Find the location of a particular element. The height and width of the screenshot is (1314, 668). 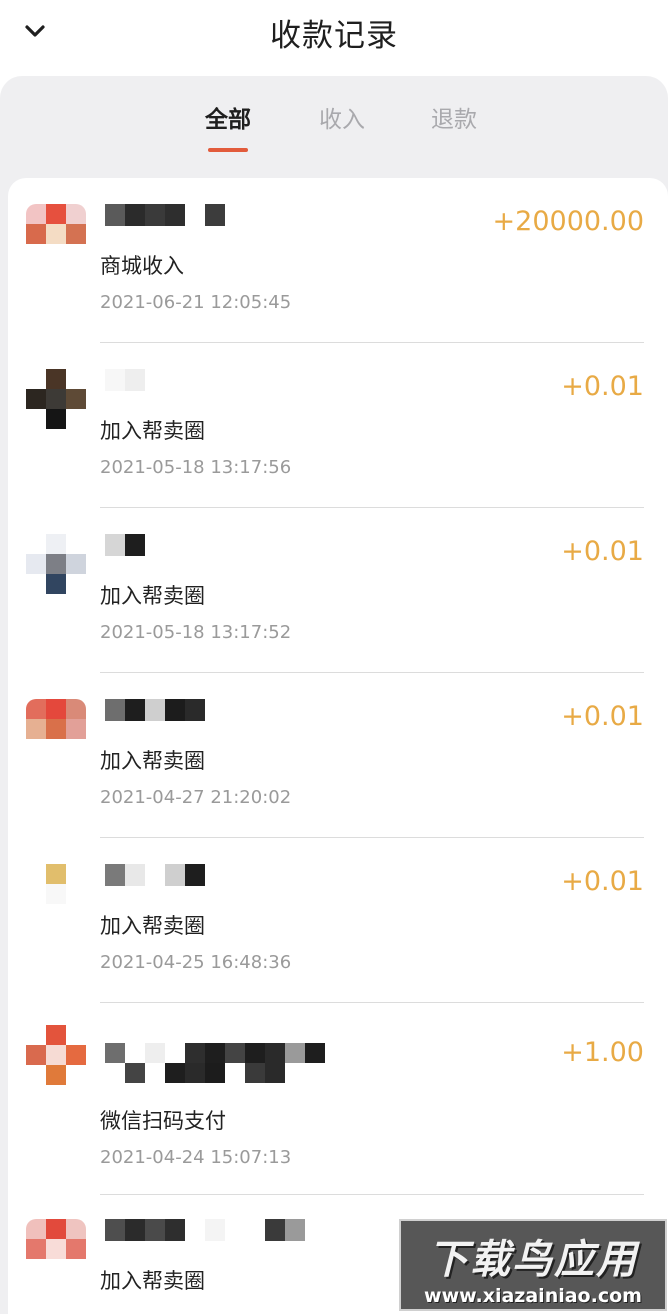

tab-refund: 退款 is located at coordinates (454, 117).